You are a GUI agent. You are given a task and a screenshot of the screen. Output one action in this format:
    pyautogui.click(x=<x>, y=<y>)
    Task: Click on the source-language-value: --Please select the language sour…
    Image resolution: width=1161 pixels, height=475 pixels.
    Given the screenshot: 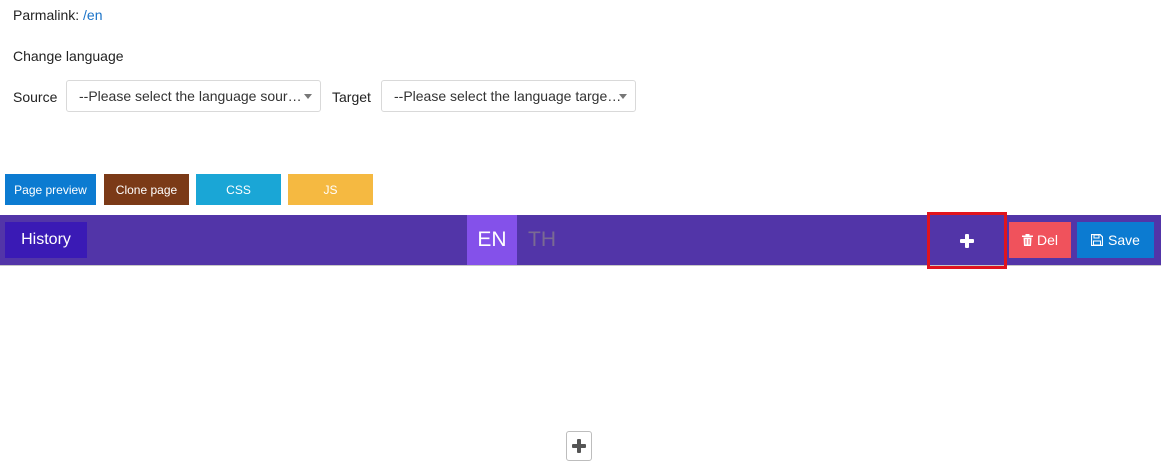 What is the action you would take?
    pyautogui.click(x=190, y=96)
    